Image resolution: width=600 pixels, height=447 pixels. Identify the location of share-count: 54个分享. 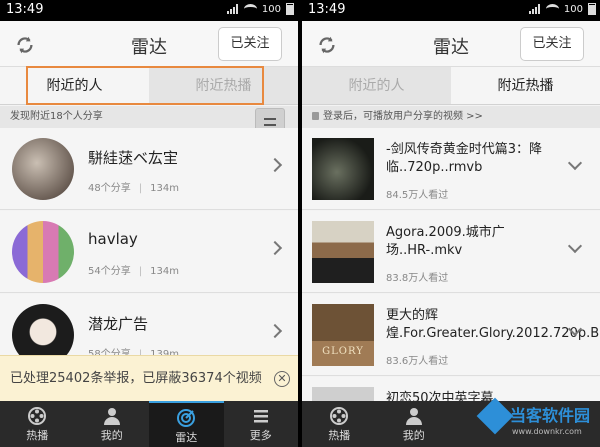
(109, 271).